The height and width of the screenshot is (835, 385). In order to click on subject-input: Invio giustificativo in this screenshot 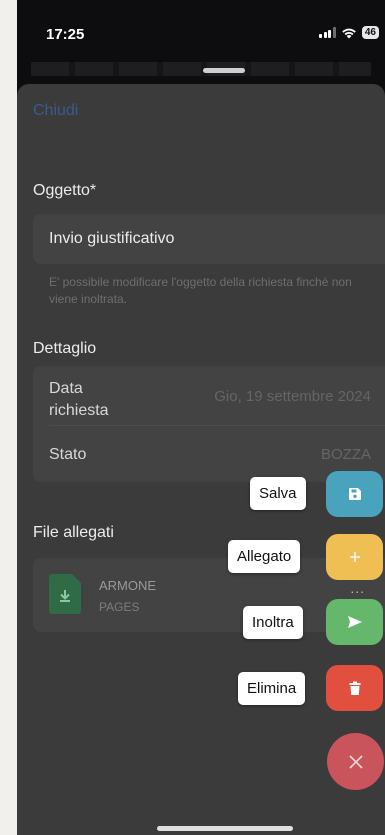, I will do `click(111, 239)`.